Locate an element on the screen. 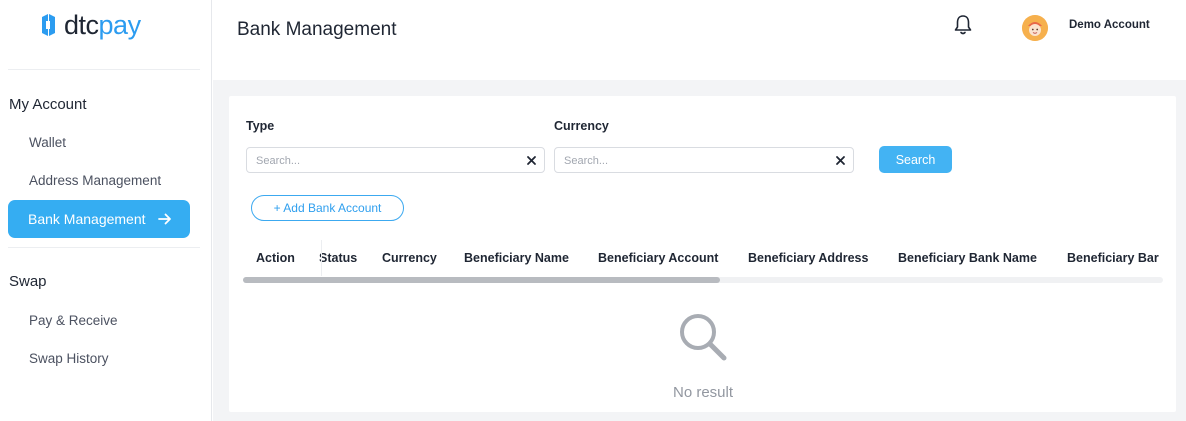 Image resolution: width=1186 pixels, height=421 pixels. section-title-swap: Swap is located at coordinates (28, 281).